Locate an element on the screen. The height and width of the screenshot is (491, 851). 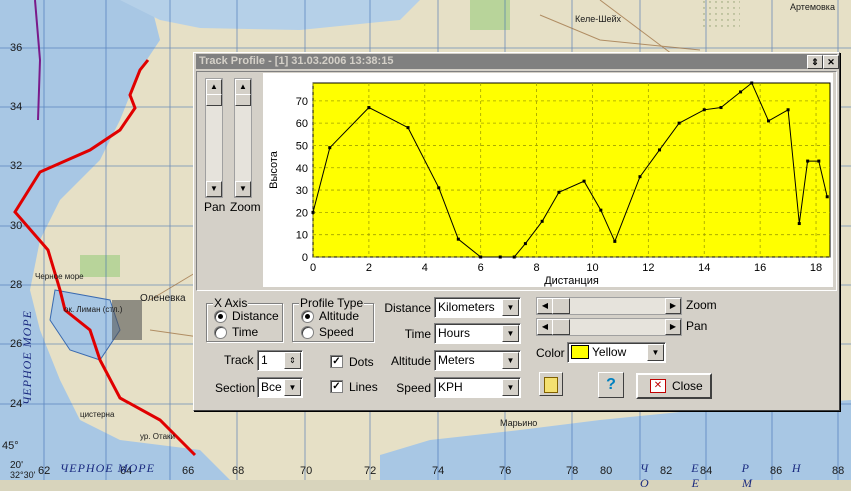
speed-unit-value: KPH is located at coordinates (450, 387).